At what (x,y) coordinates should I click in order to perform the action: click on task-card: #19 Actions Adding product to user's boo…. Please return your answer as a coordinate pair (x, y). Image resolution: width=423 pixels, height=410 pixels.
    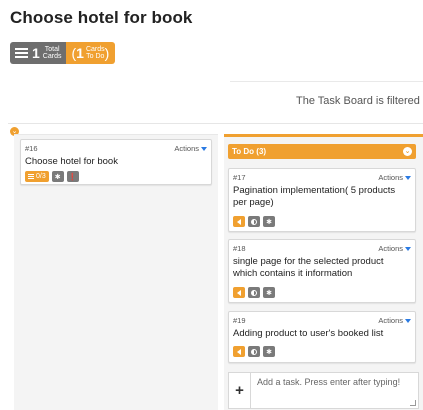
    Looking at the image, I should click on (322, 337).